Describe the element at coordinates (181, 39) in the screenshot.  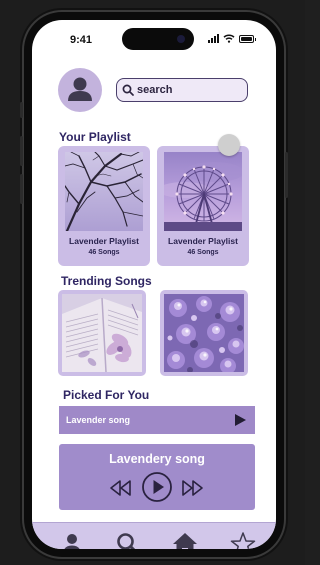
I see `camera-icon` at that location.